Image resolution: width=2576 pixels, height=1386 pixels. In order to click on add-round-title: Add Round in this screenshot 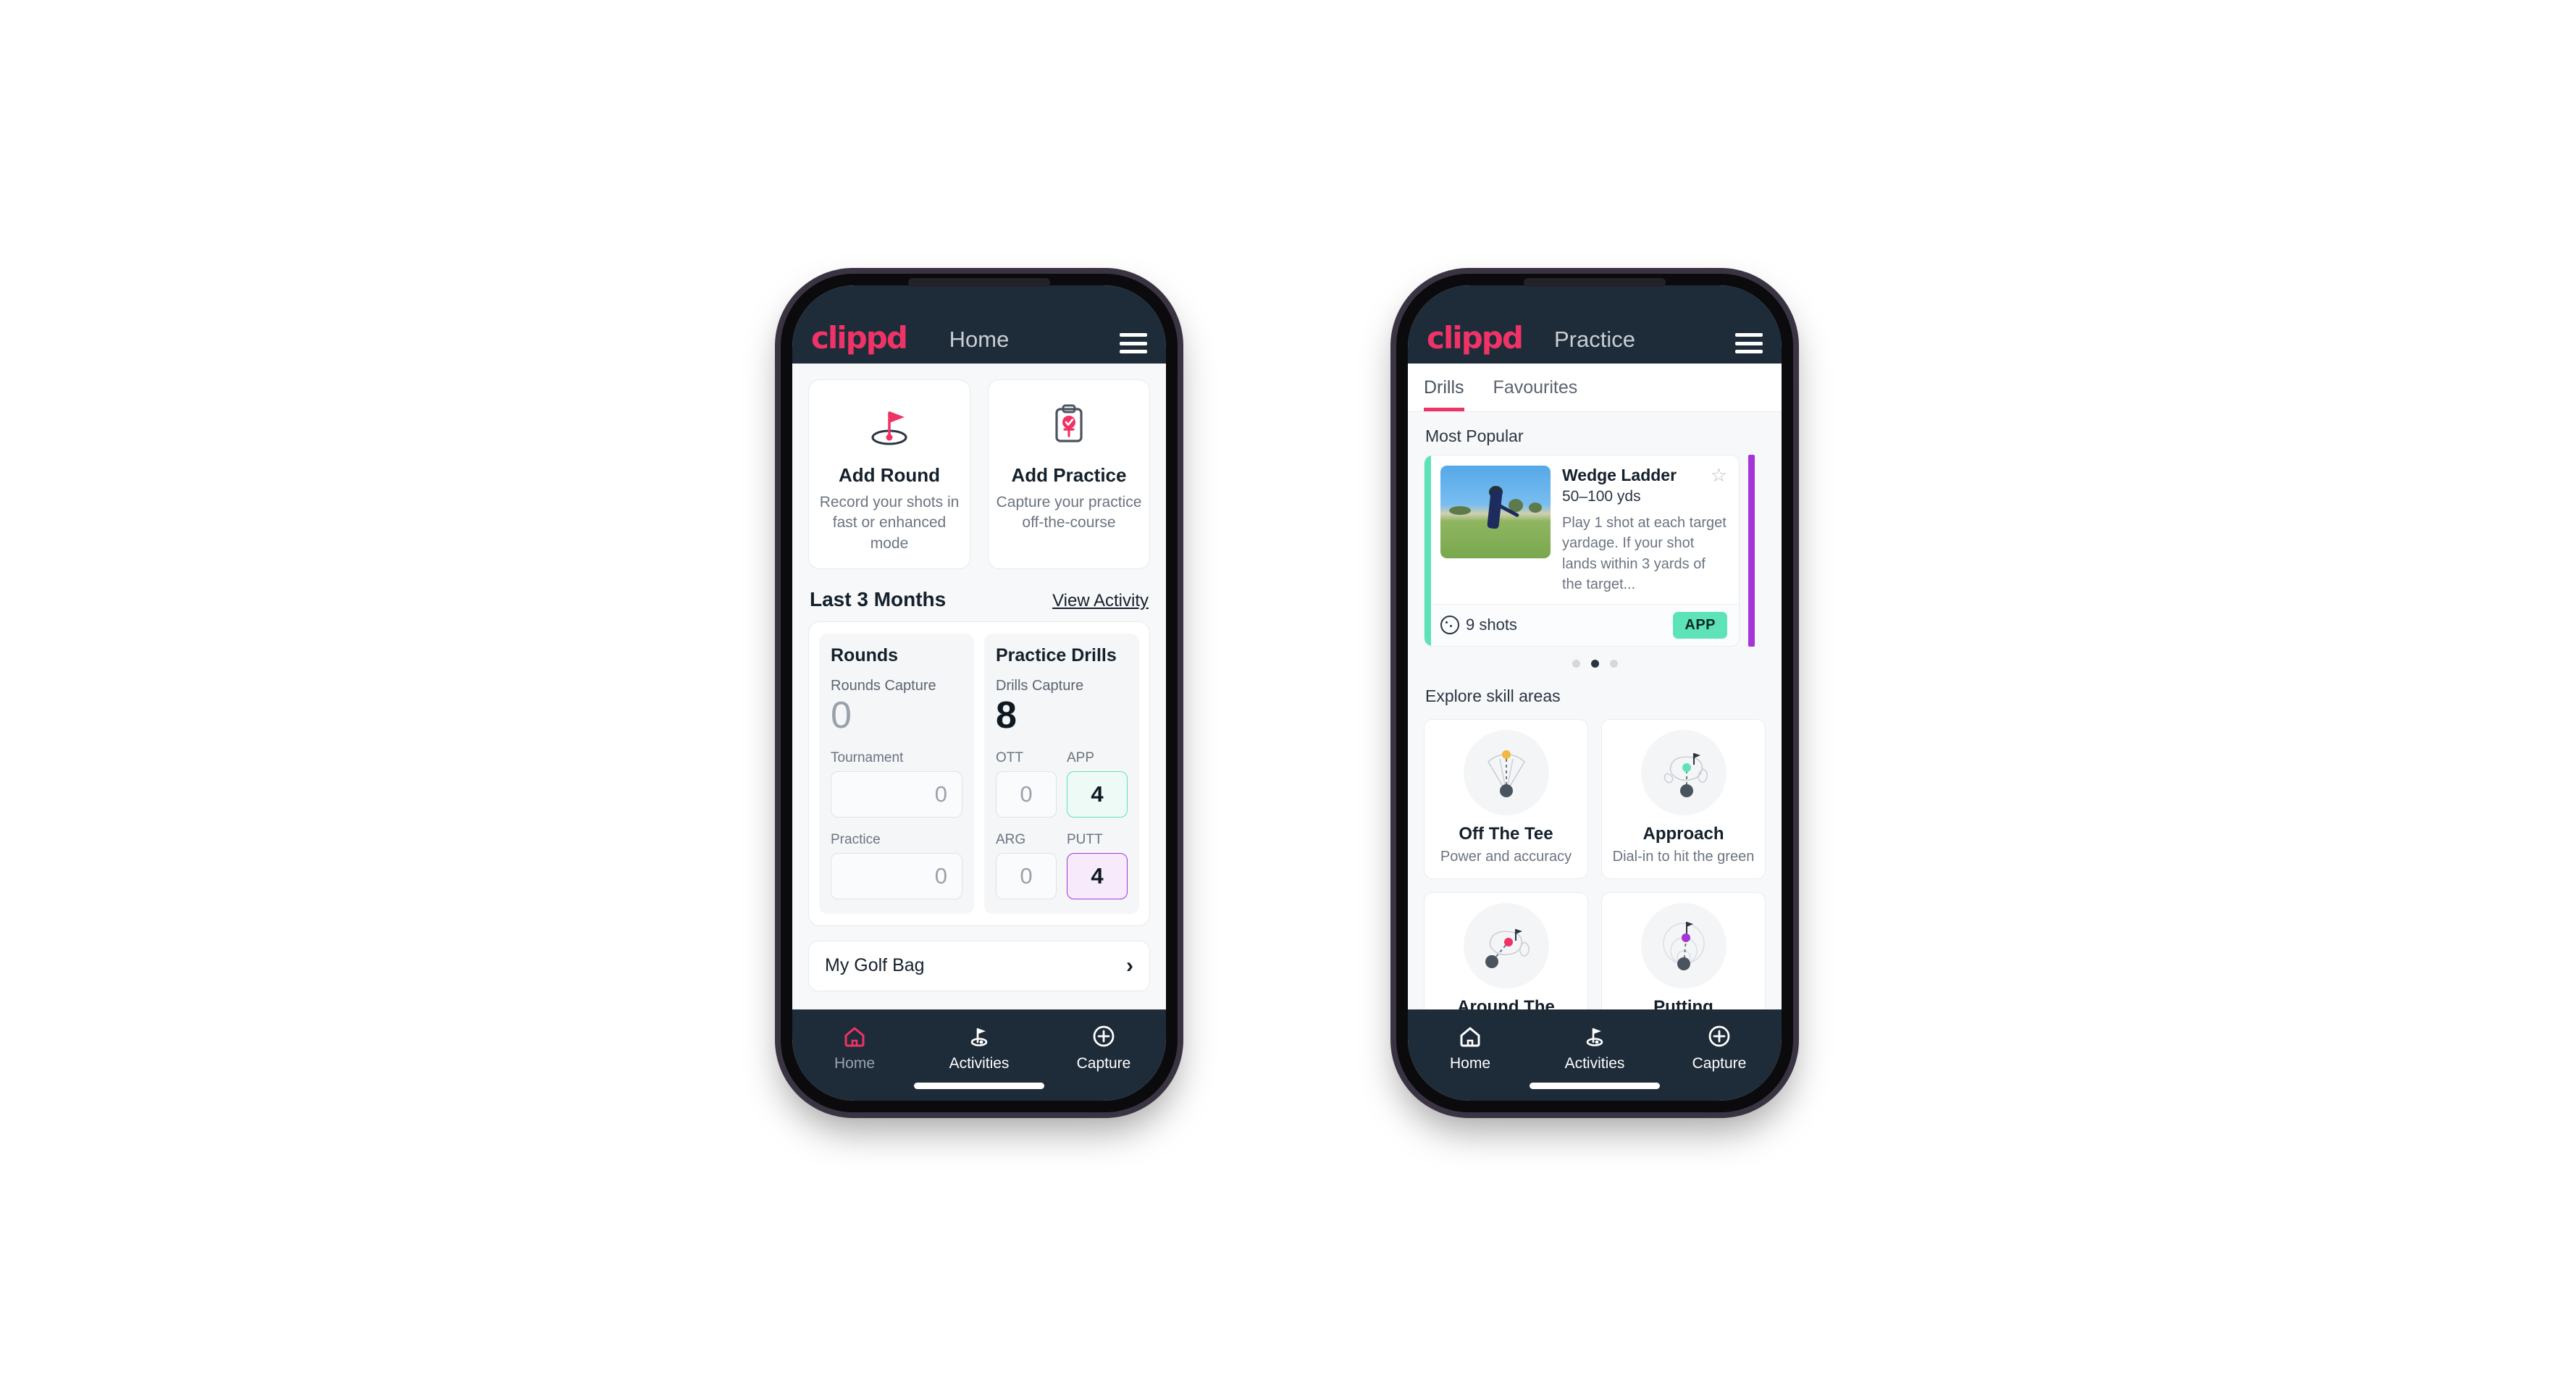, I will do `click(889, 475)`.